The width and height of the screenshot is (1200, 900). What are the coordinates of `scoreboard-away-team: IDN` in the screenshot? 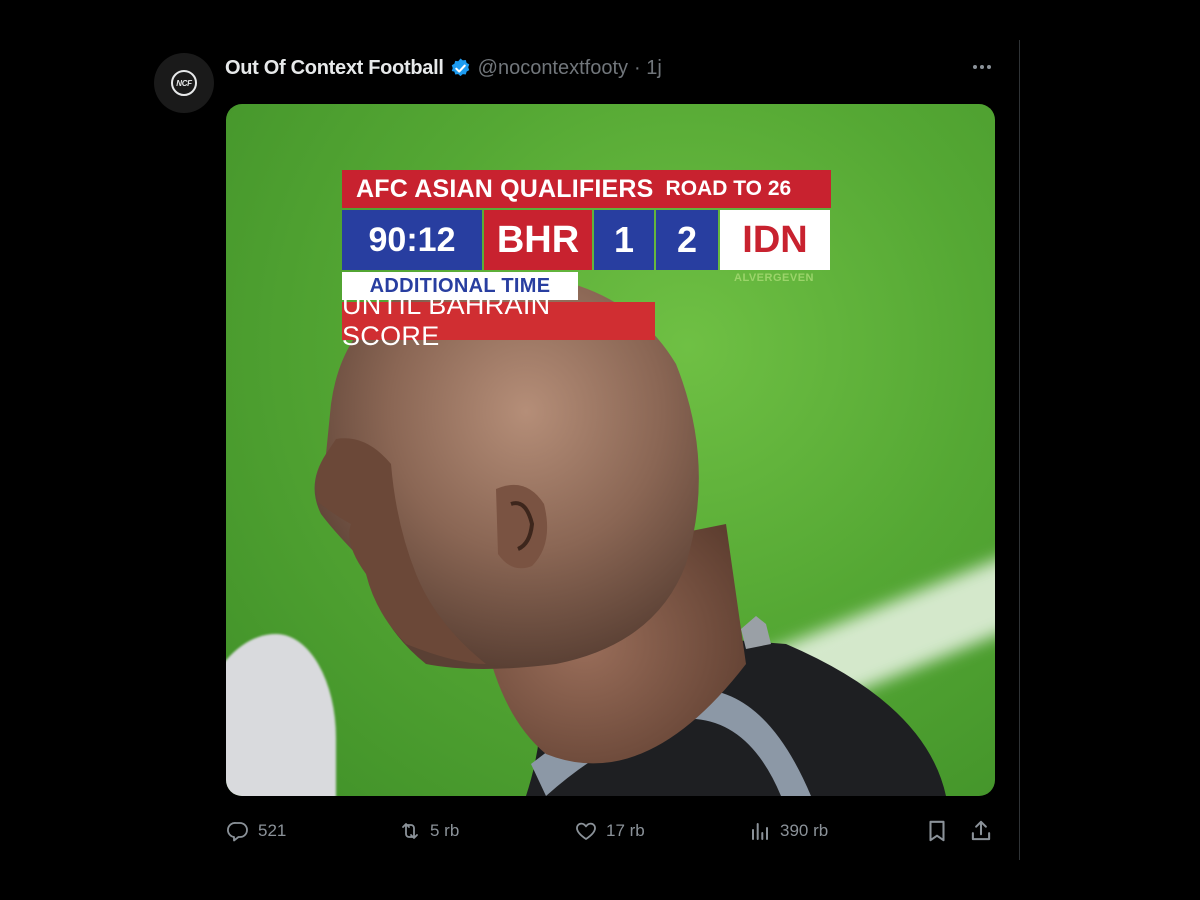 It's located at (775, 240).